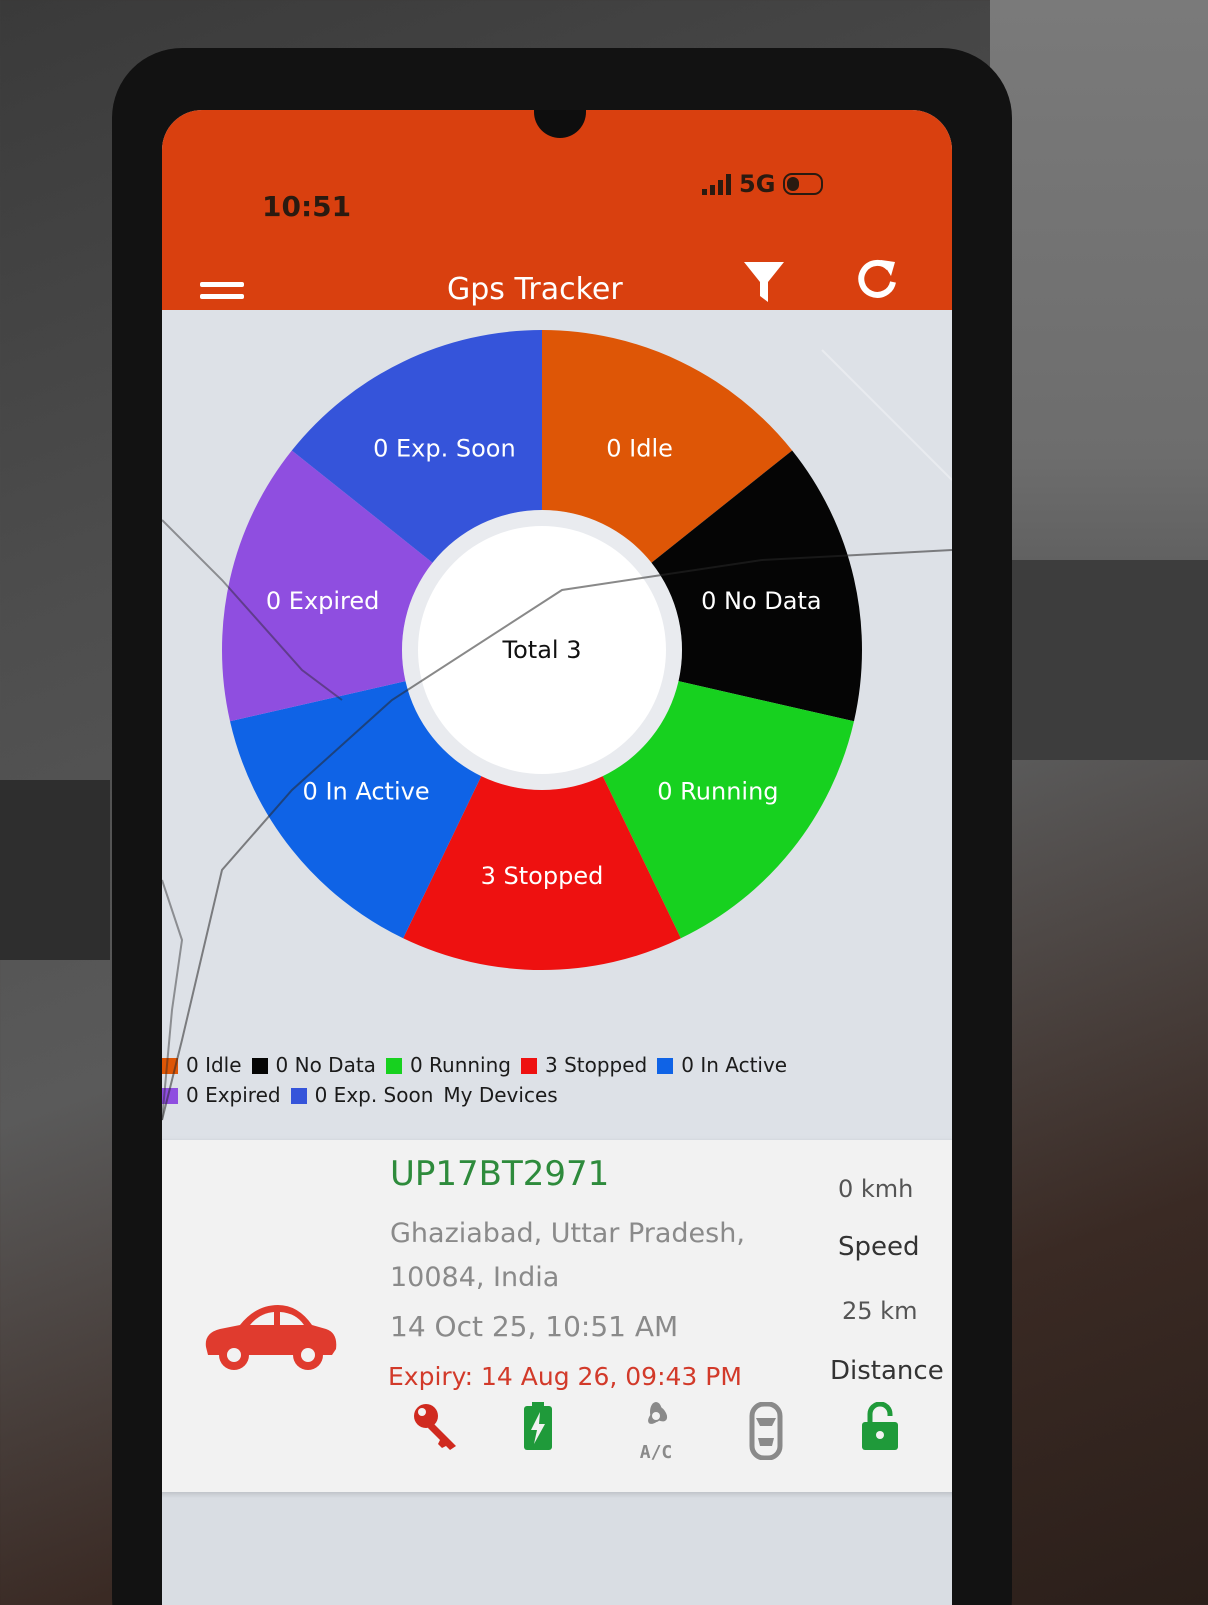  I want to click on distance-label: Distance, so click(887, 1371).